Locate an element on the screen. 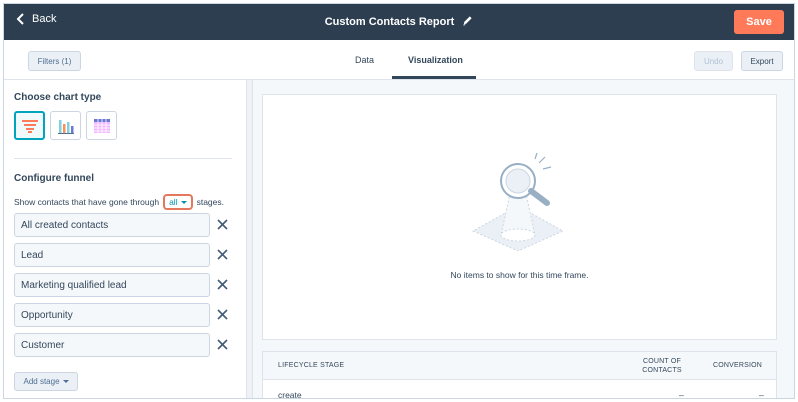  column-header-conversion: CONVERSION is located at coordinates (737, 365).